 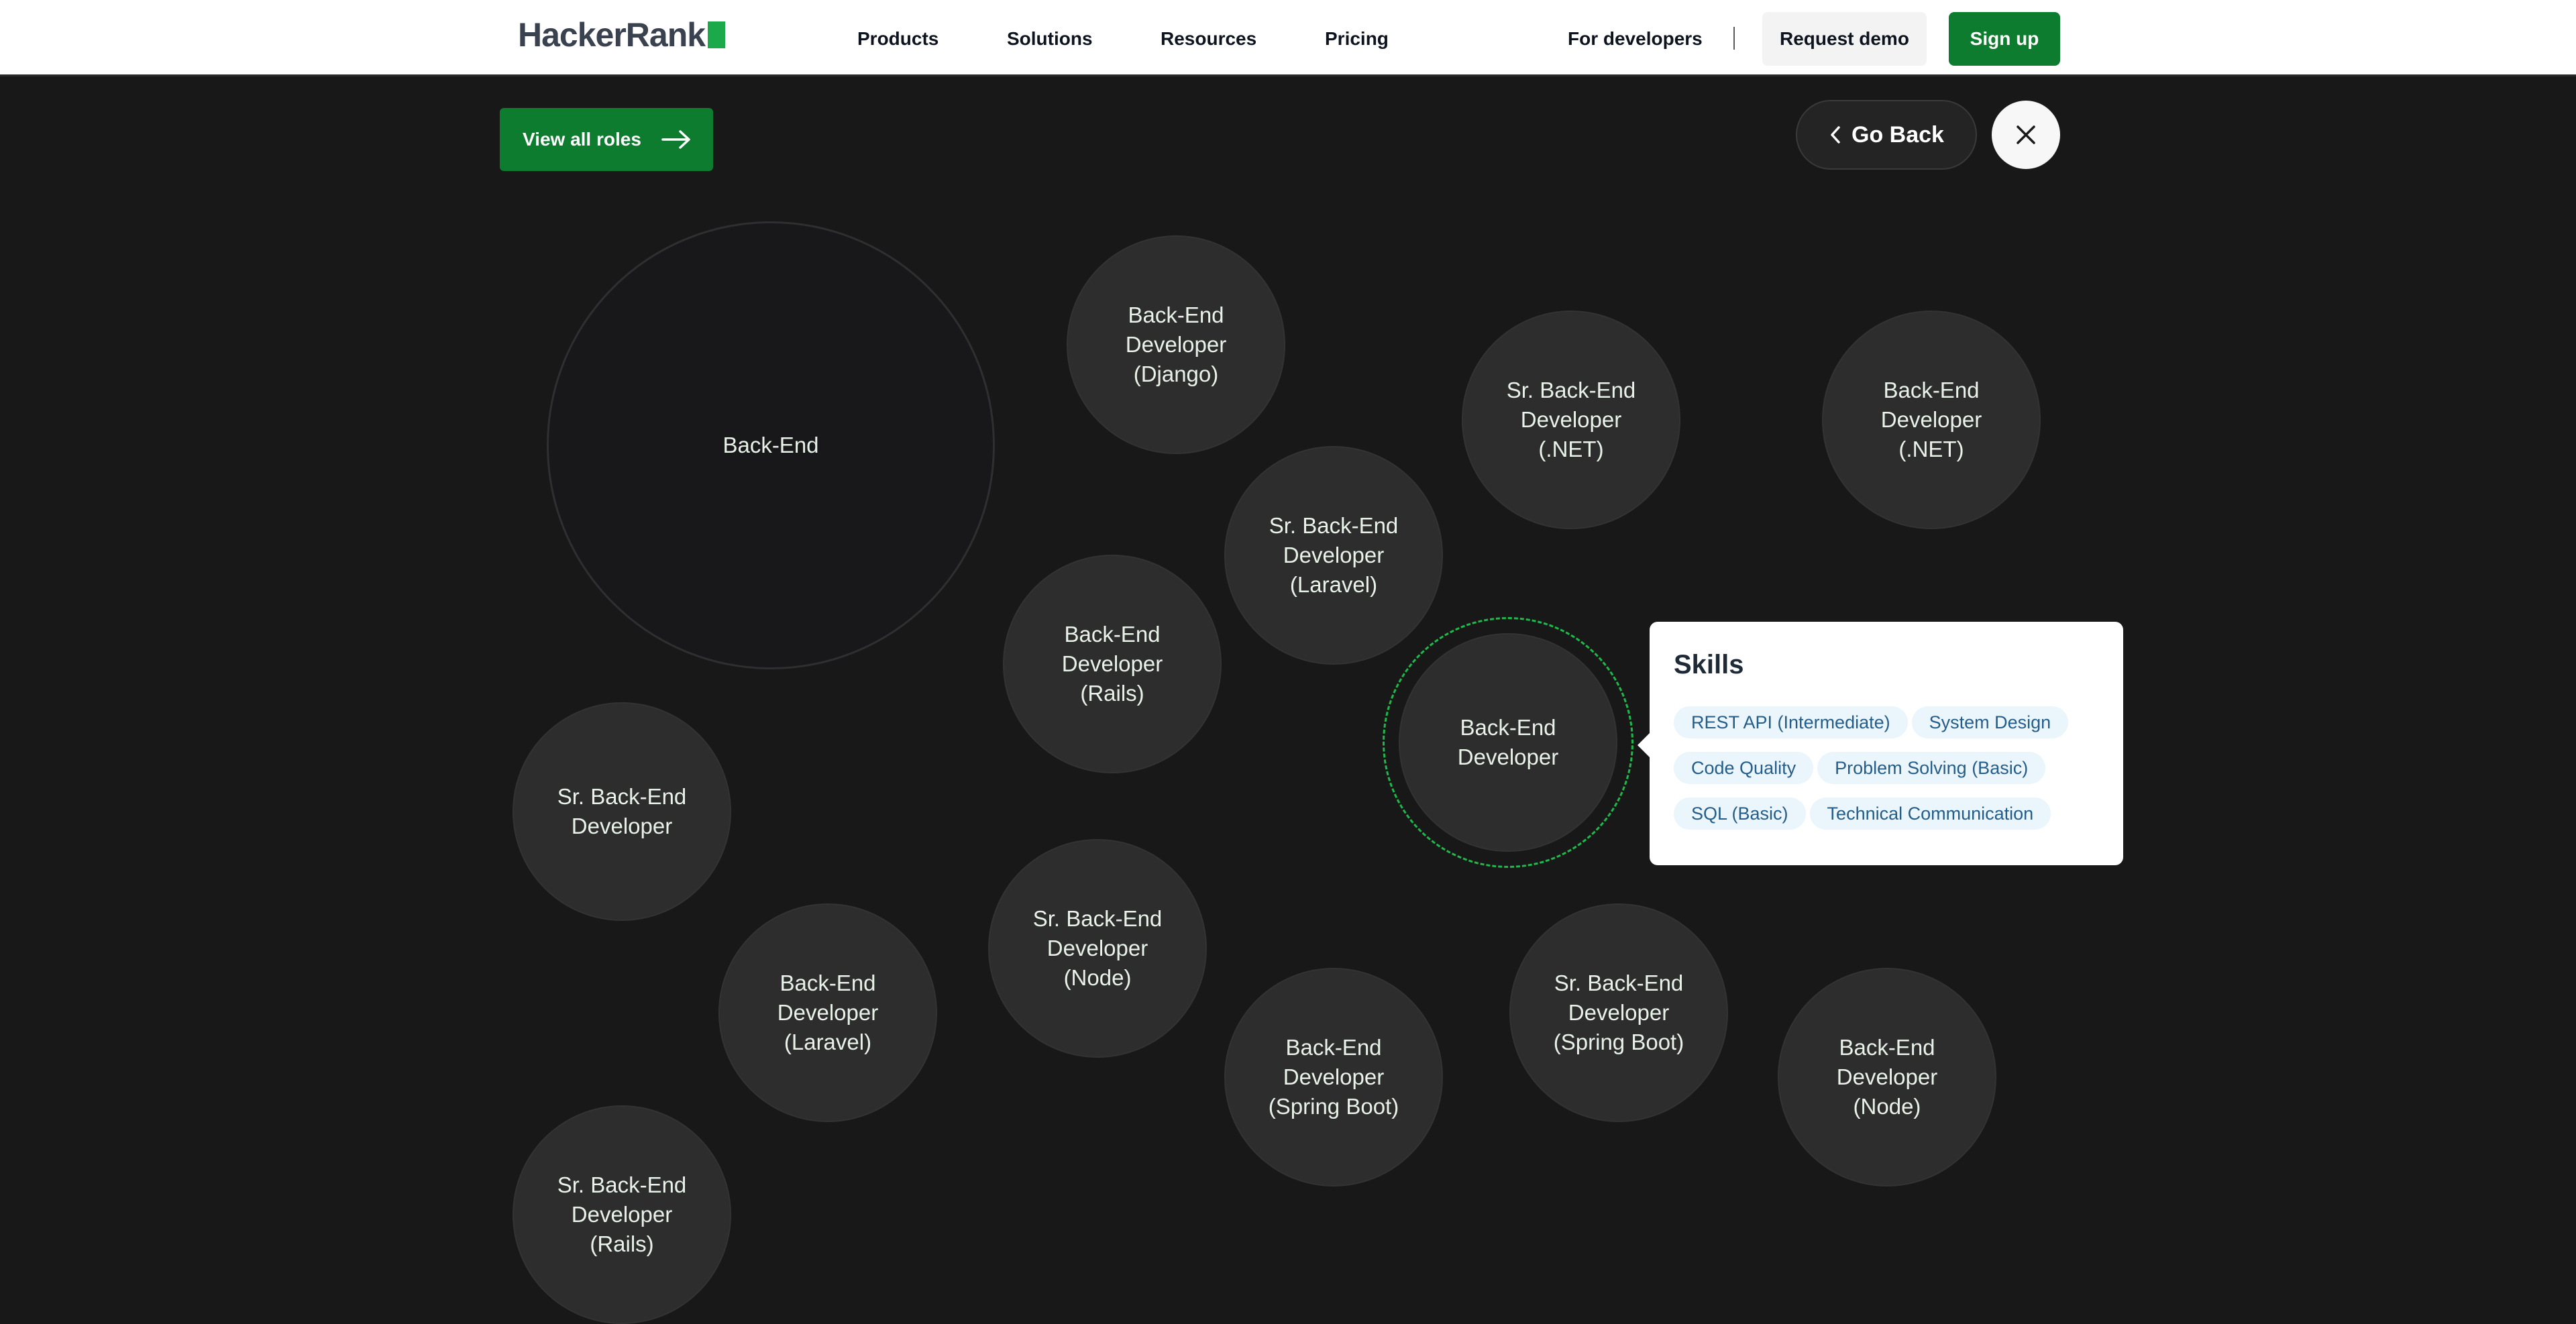 I want to click on role-bubble: Back-End Developer (Spring Boot), so click(x=1333, y=1077).